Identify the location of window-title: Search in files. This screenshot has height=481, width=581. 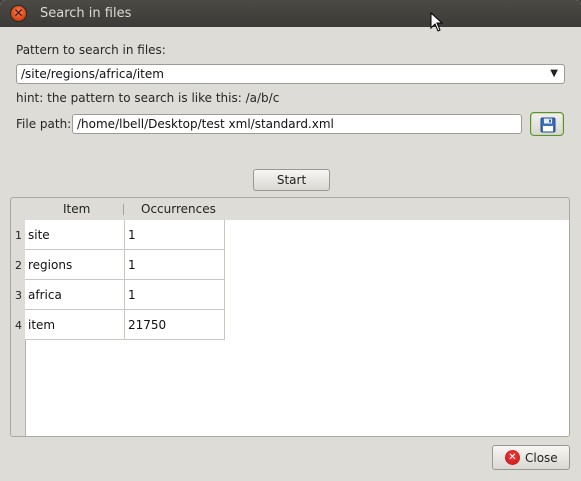
(86, 13).